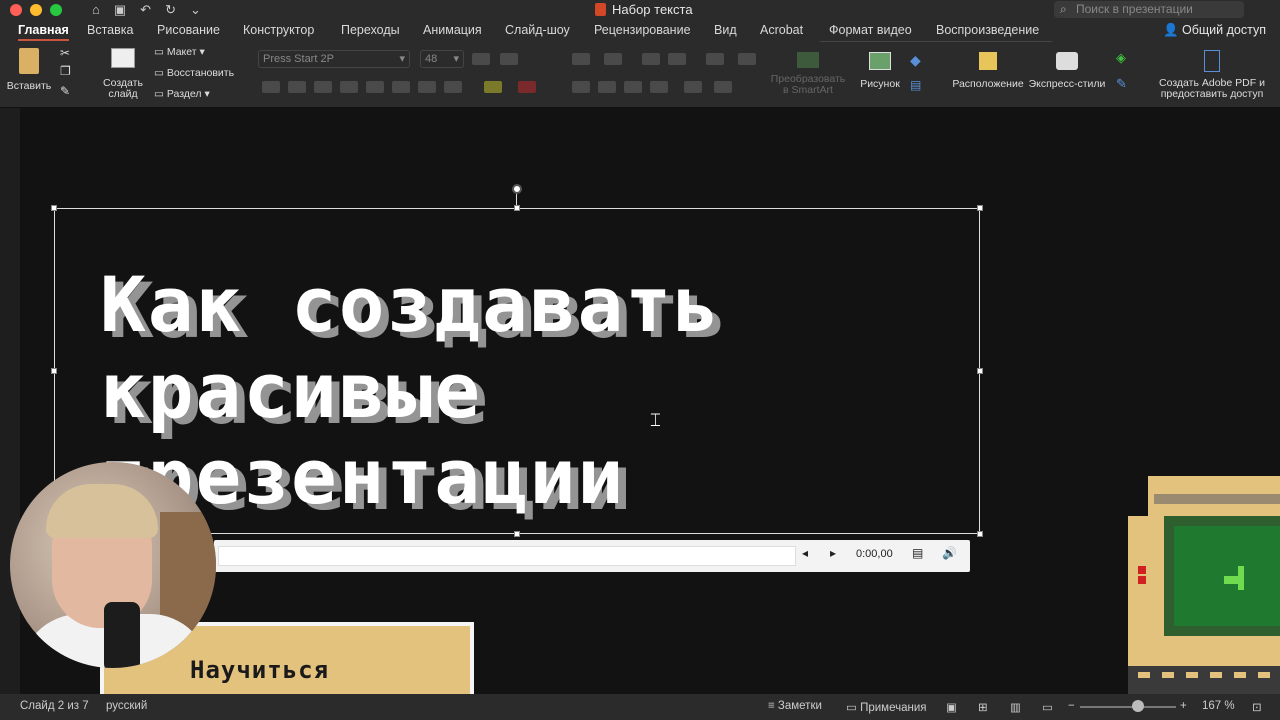 The width and height of the screenshot is (1280, 720). I want to click on tab-home: Главная, so click(43, 32).